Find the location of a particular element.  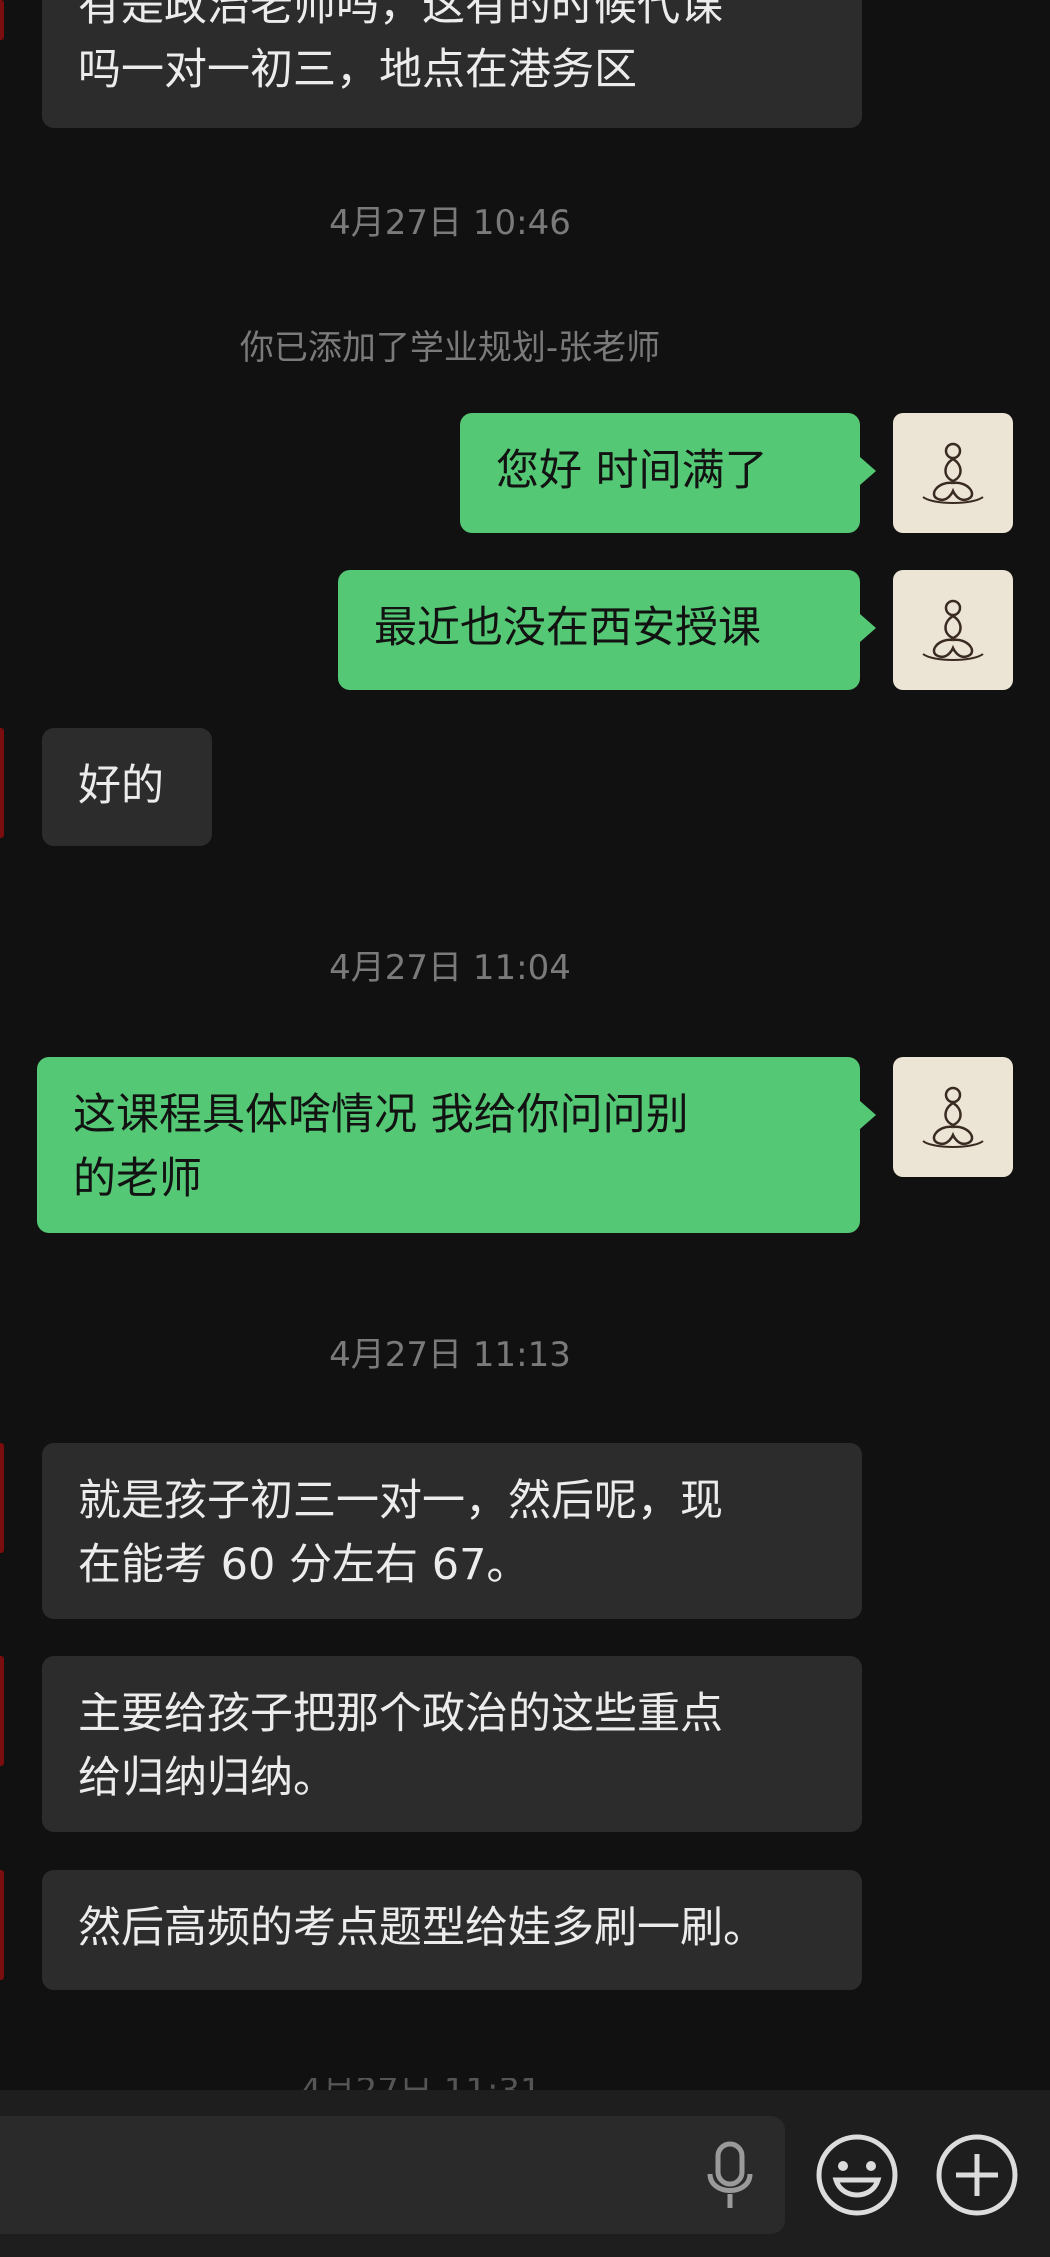

incoming-message: 好的 is located at coordinates (127, 787).